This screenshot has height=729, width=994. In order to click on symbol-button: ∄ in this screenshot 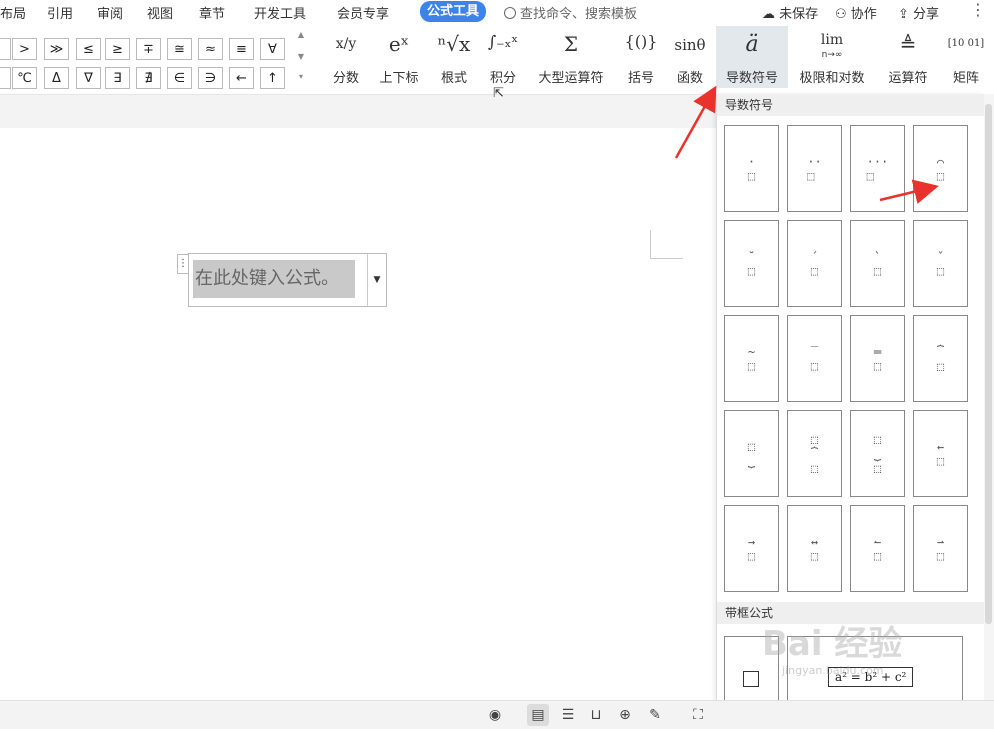, I will do `click(148, 78)`.